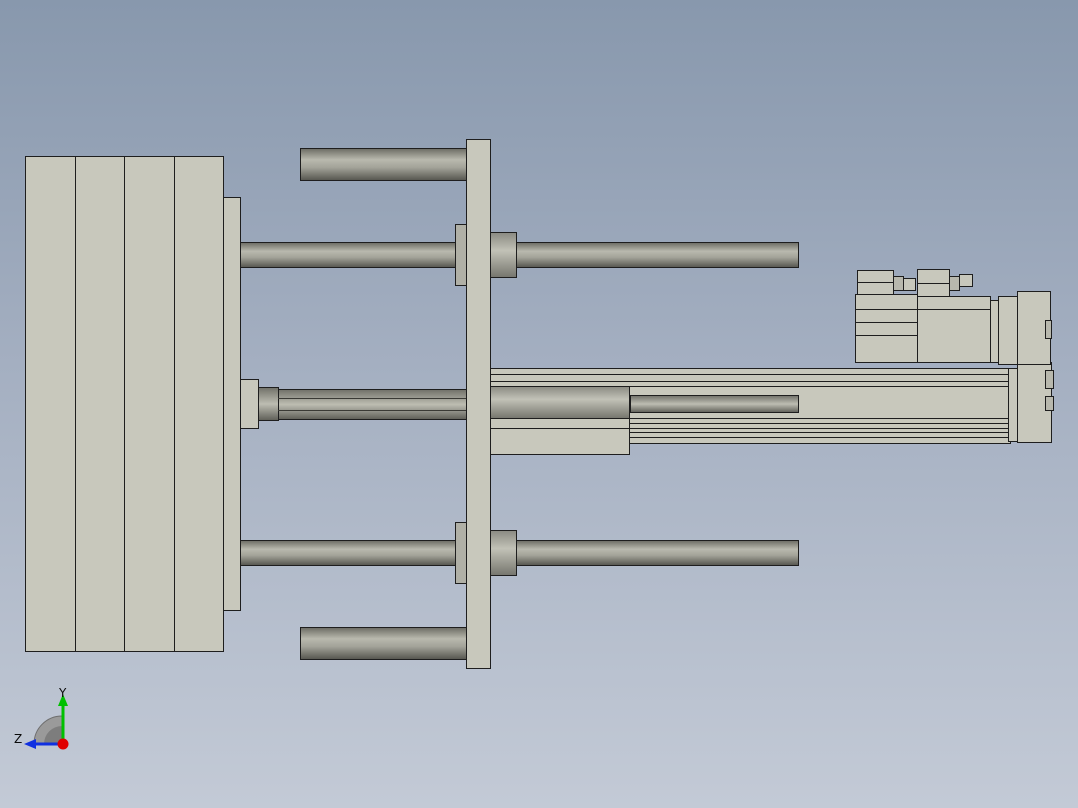  What do you see at coordinates (383, 643) in the screenshot?
I see `guide-rod-bottom` at bounding box center [383, 643].